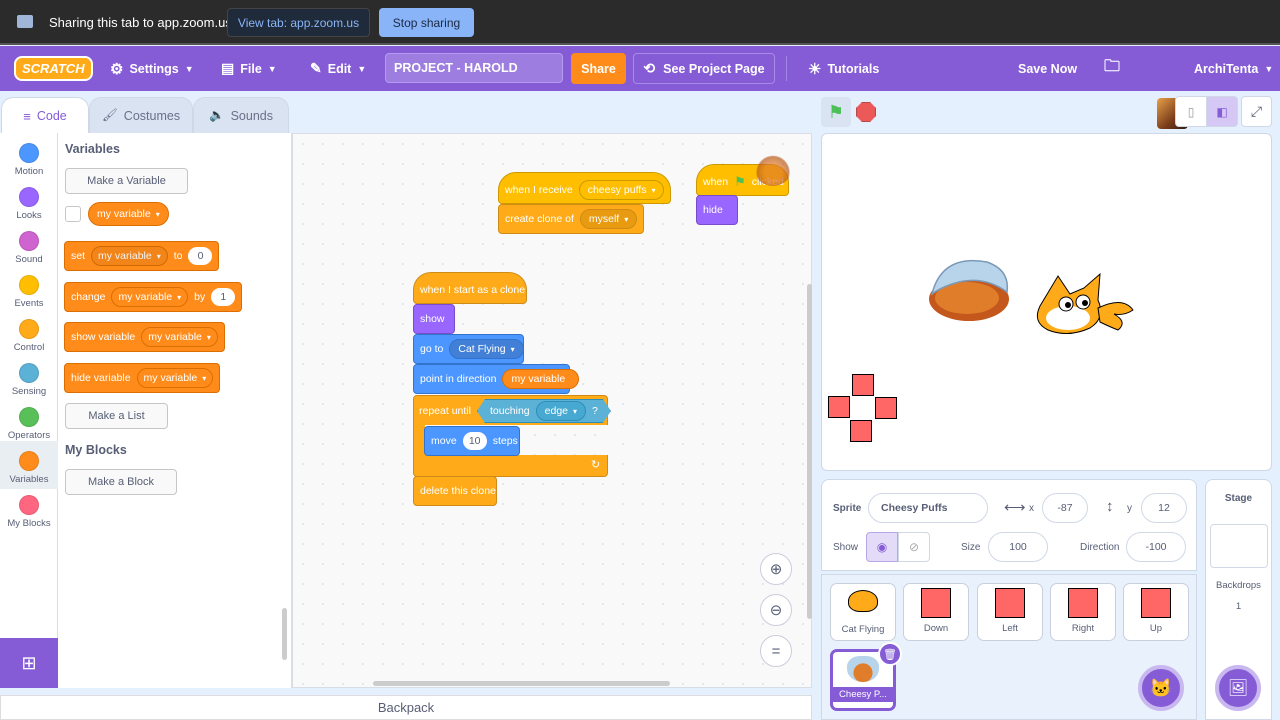 This screenshot has width=1280, height=720. I want to click on category-operators: Operators, so click(29, 423).